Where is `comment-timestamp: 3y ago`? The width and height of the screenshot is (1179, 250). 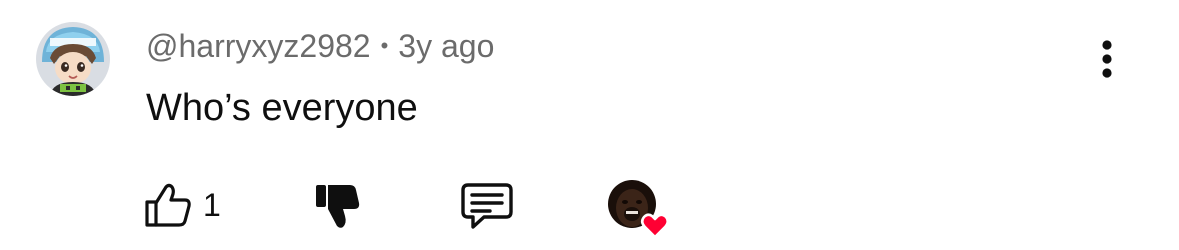
comment-timestamp: 3y ago is located at coordinates (446, 46).